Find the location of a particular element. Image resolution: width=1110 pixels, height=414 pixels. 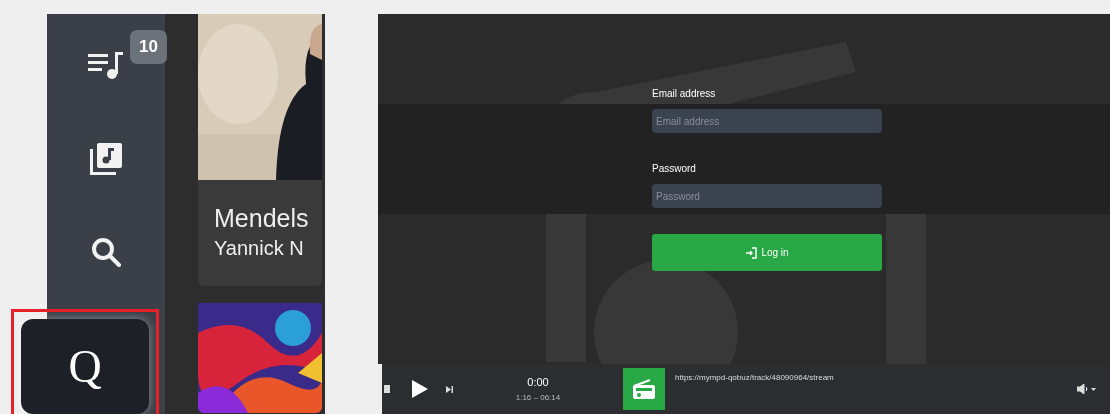

search-icon is located at coordinates (106, 252).